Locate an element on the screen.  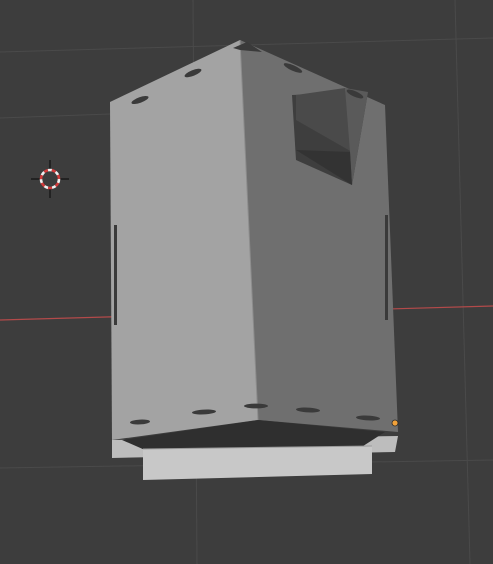
base-front-slab is located at coordinates (257, 463).